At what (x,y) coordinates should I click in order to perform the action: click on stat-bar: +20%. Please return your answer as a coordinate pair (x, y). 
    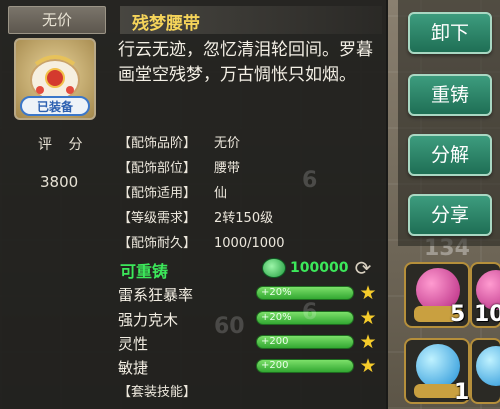
    Looking at the image, I should click on (305, 293).